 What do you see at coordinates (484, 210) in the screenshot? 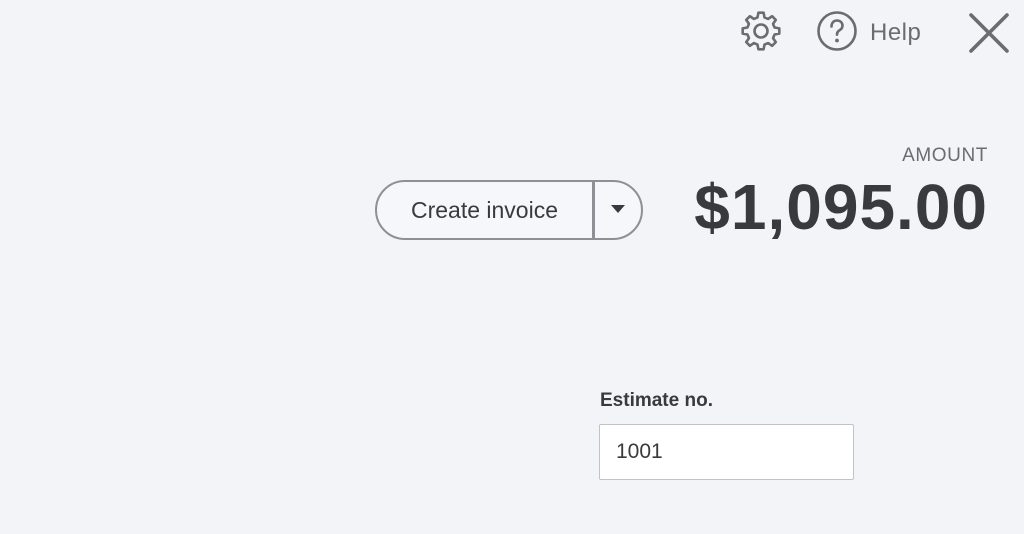
I see `create-invoice-button: Create invoice` at bounding box center [484, 210].